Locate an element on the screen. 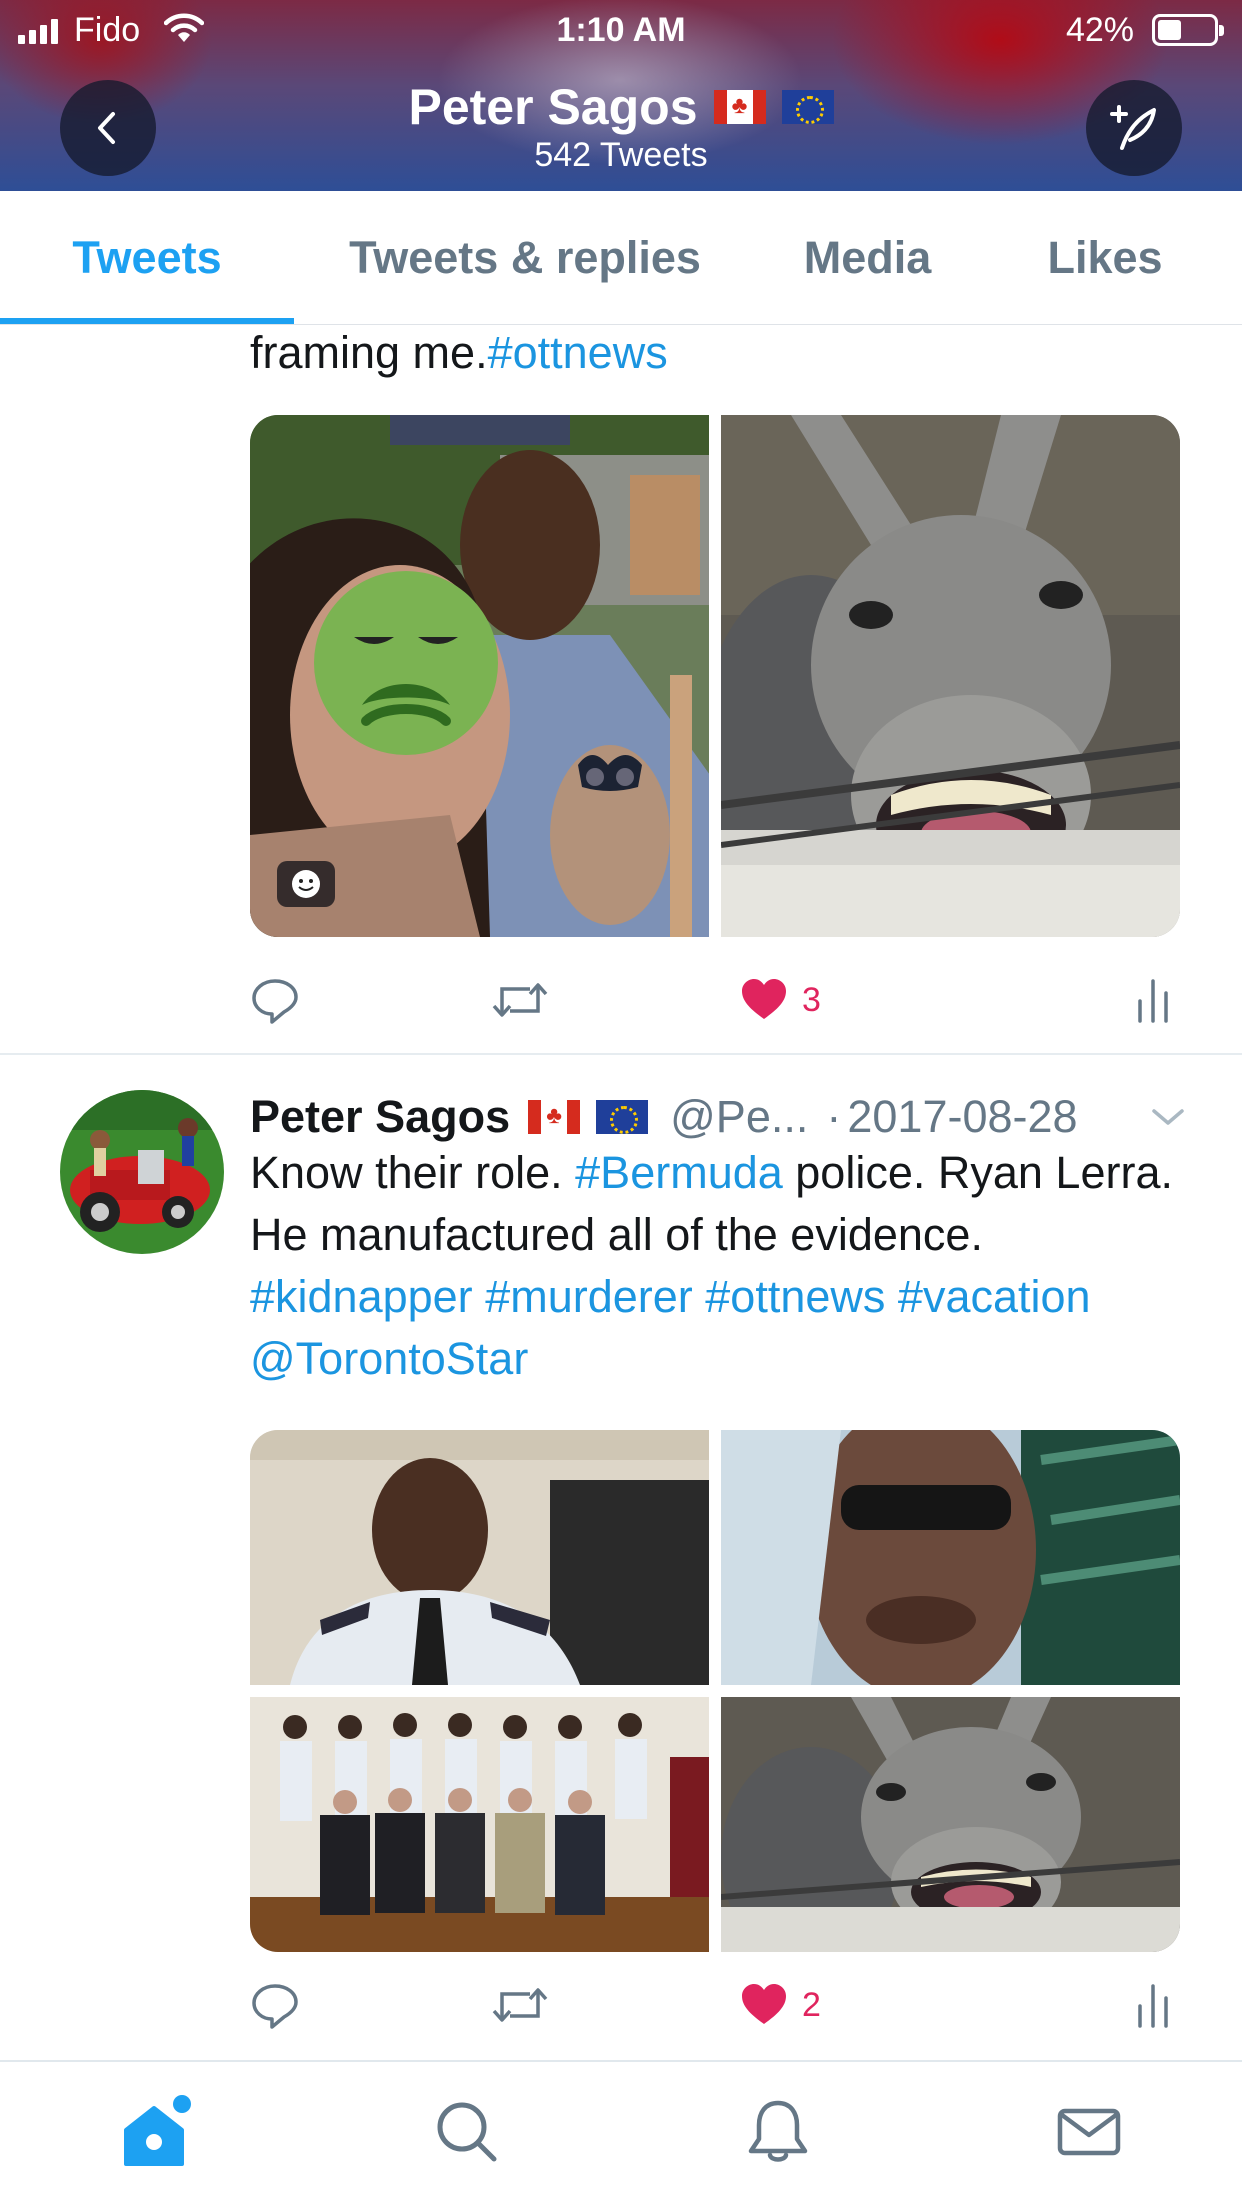  battery-icon is located at coordinates (1188, 30).